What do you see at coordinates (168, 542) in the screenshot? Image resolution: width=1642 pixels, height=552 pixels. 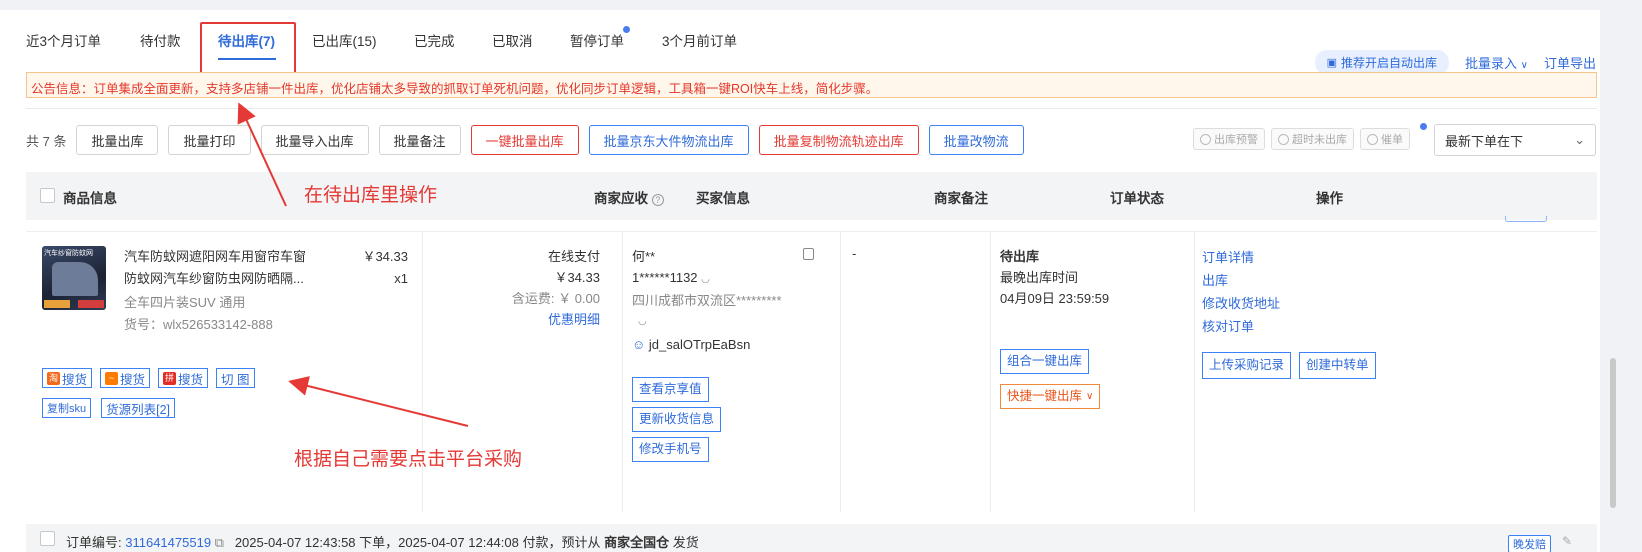 I see `order-number-link: 311641475519` at bounding box center [168, 542].